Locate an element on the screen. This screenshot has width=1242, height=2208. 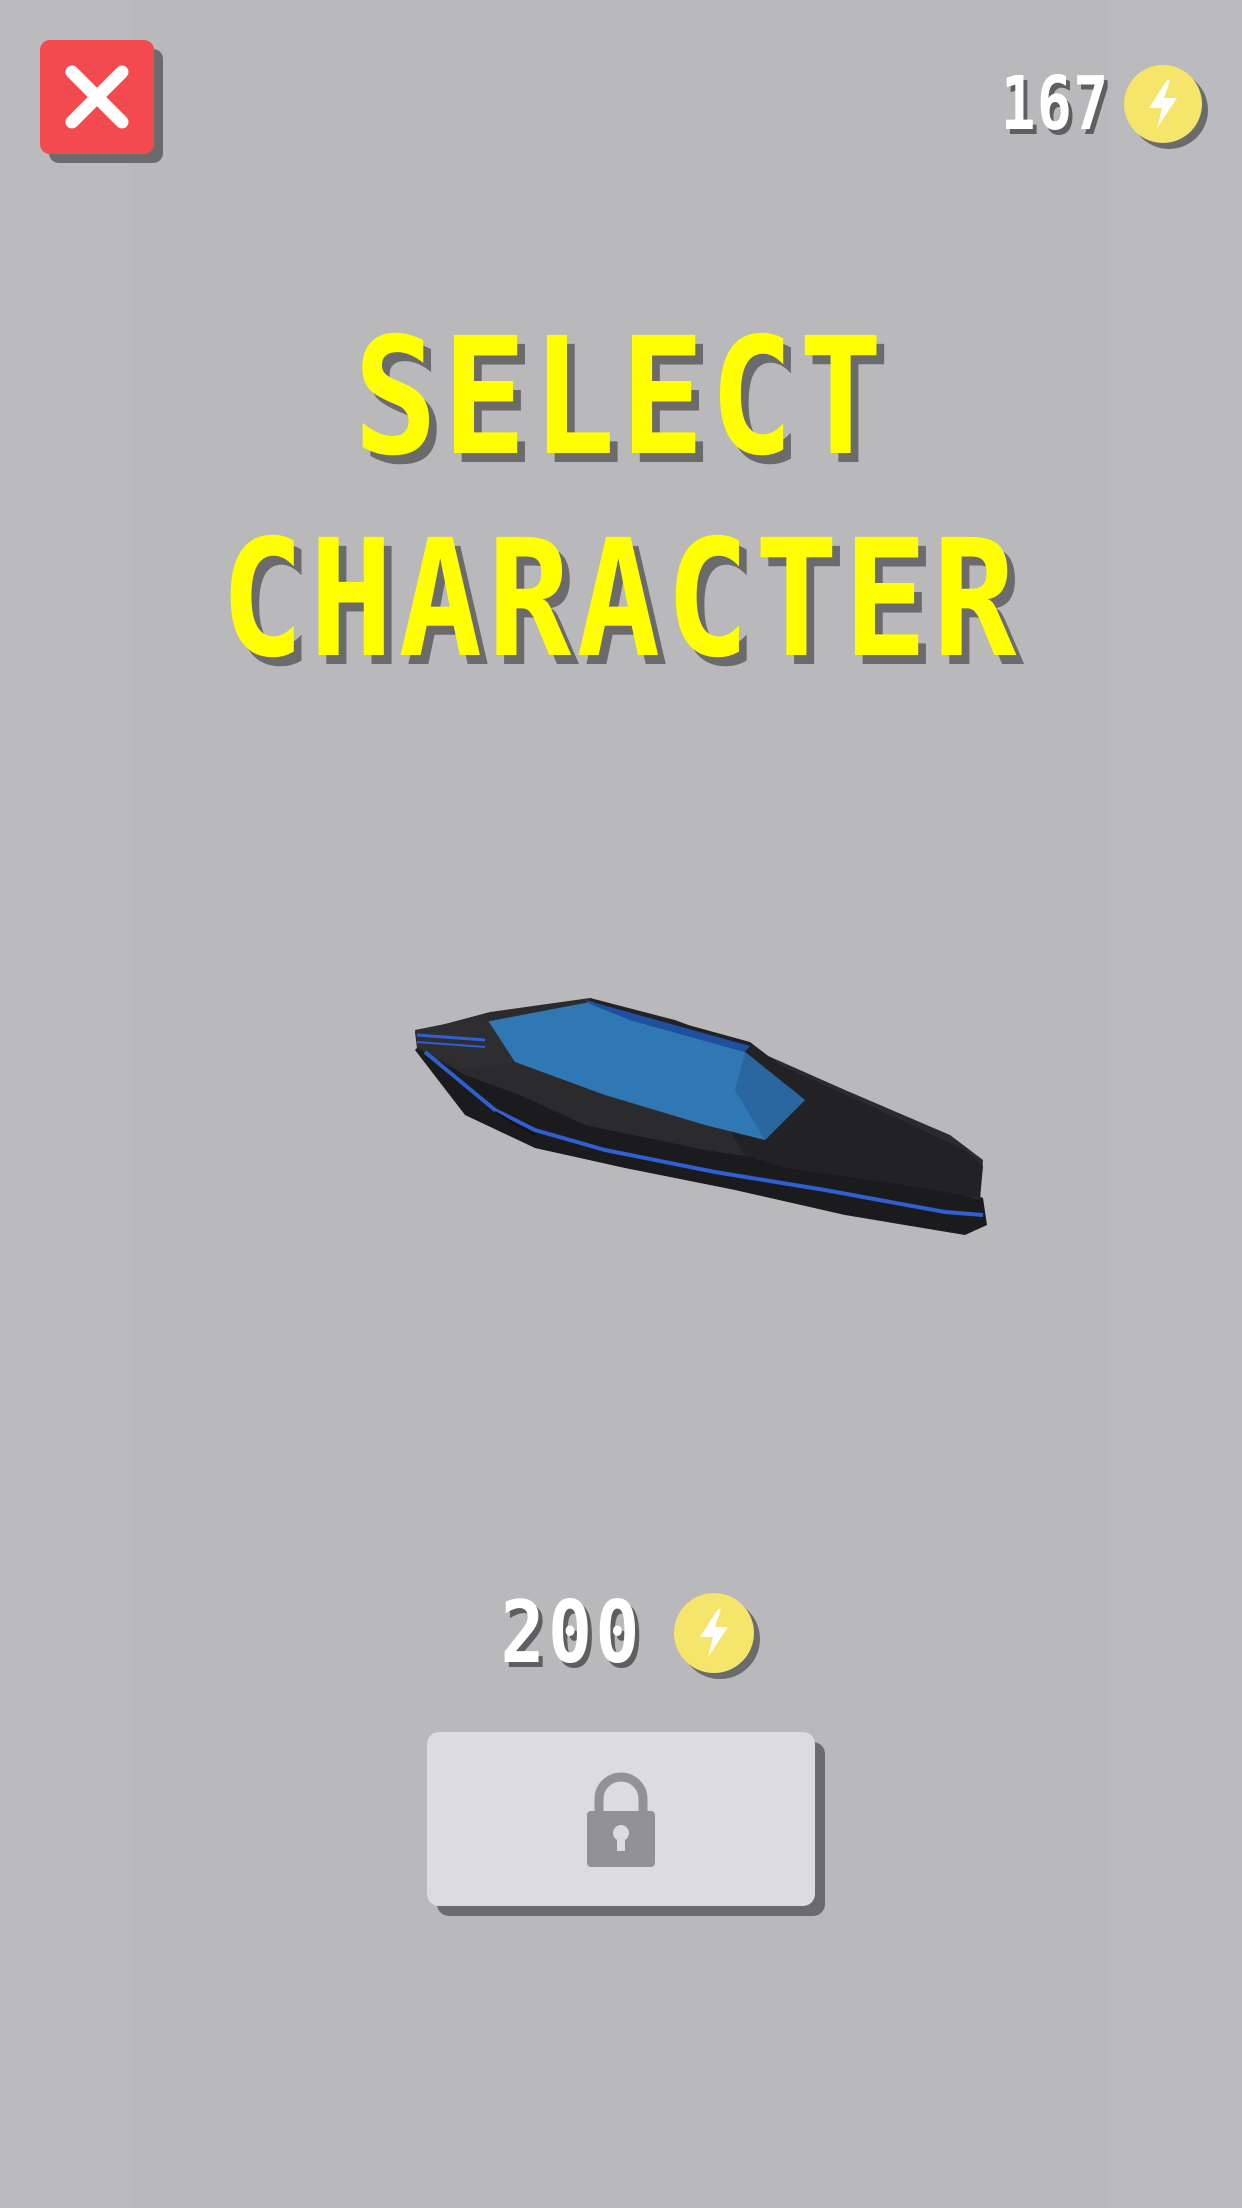
character-price: 200 is located at coordinates (621, 1633).